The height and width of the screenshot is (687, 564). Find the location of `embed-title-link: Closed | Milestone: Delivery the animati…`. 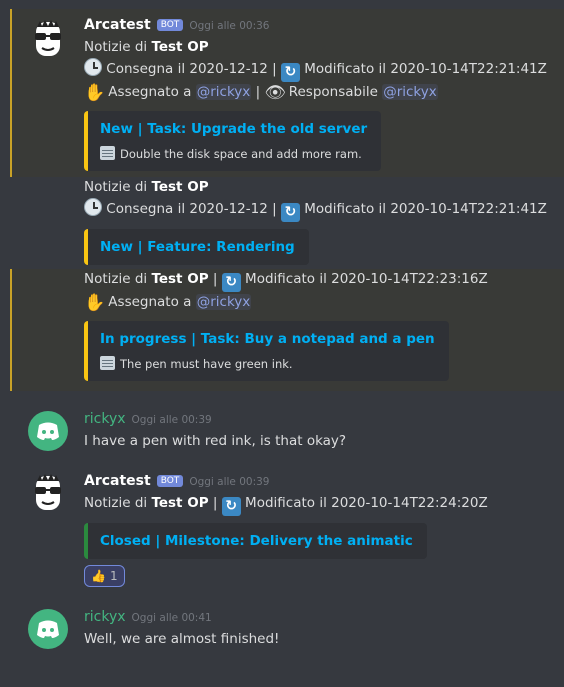

embed-title-link: Closed | Milestone: Delivery the animati… is located at coordinates (256, 541).